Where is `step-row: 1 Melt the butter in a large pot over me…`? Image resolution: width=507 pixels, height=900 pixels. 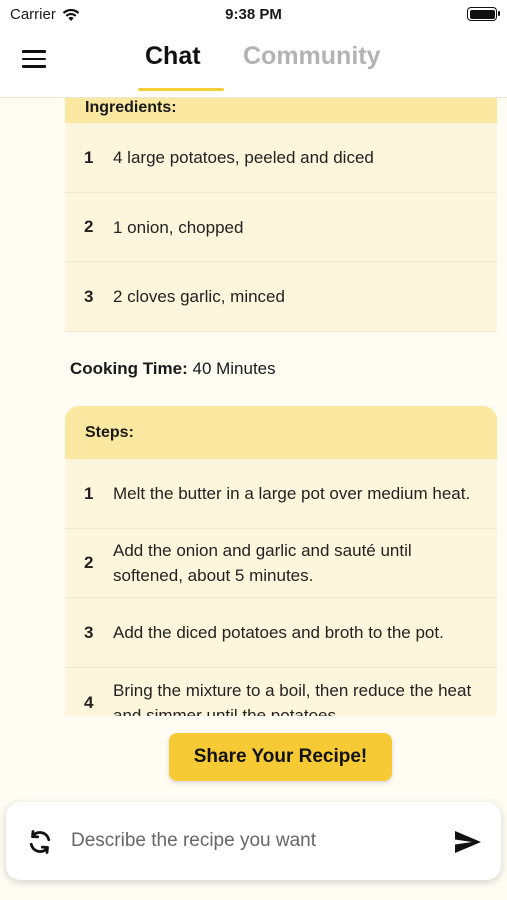 step-row: 1 Melt the butter in a large pot over me… is located at coordinates (281, 494).